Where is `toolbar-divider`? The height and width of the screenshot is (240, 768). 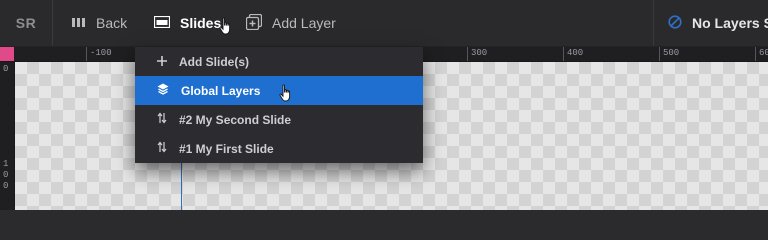
toolbar-divider is located at coordinates (653, 23).